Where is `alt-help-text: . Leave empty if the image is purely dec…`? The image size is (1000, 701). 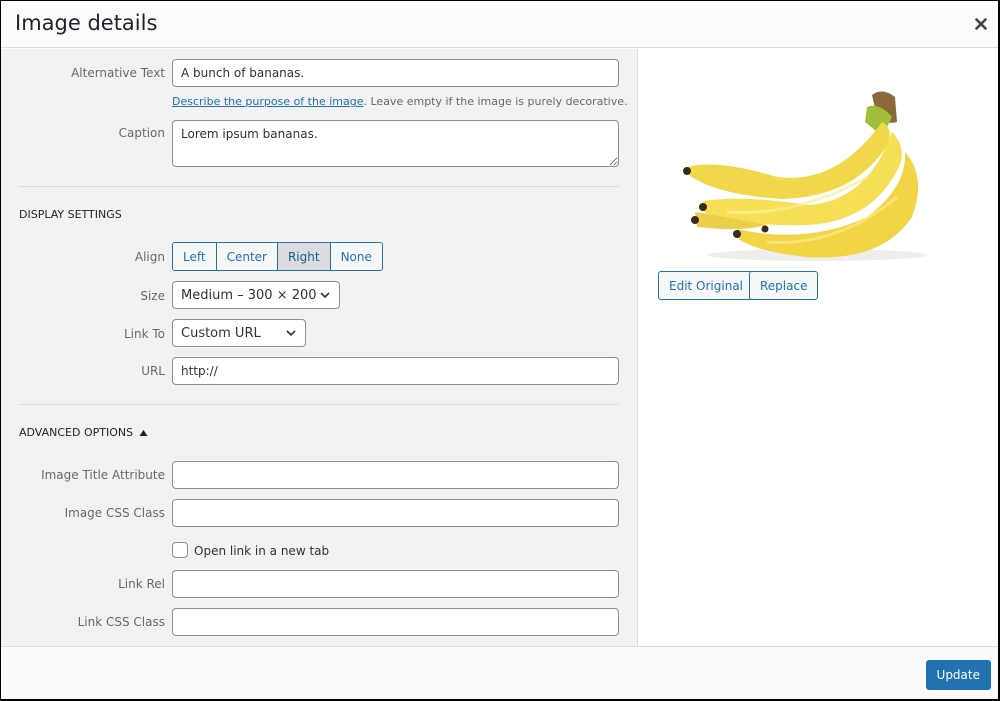
alt-help-text: . Leave empty if the image is purely dec… is located at coordinates (495, 101).